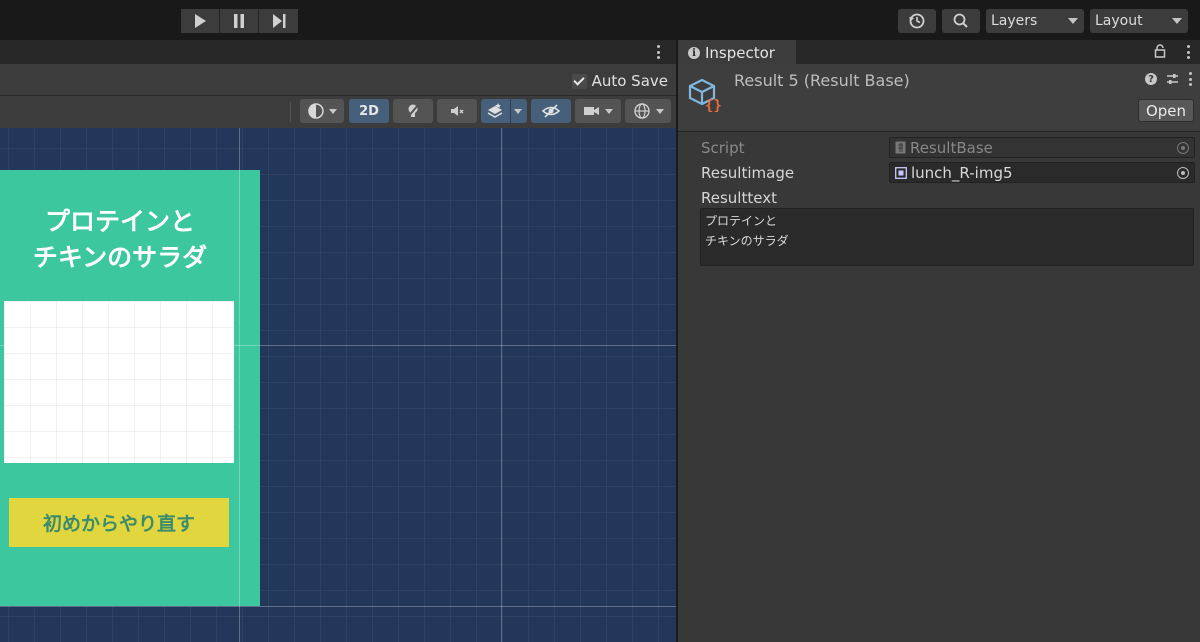  I want to click on search-icon, so click(960, 20).